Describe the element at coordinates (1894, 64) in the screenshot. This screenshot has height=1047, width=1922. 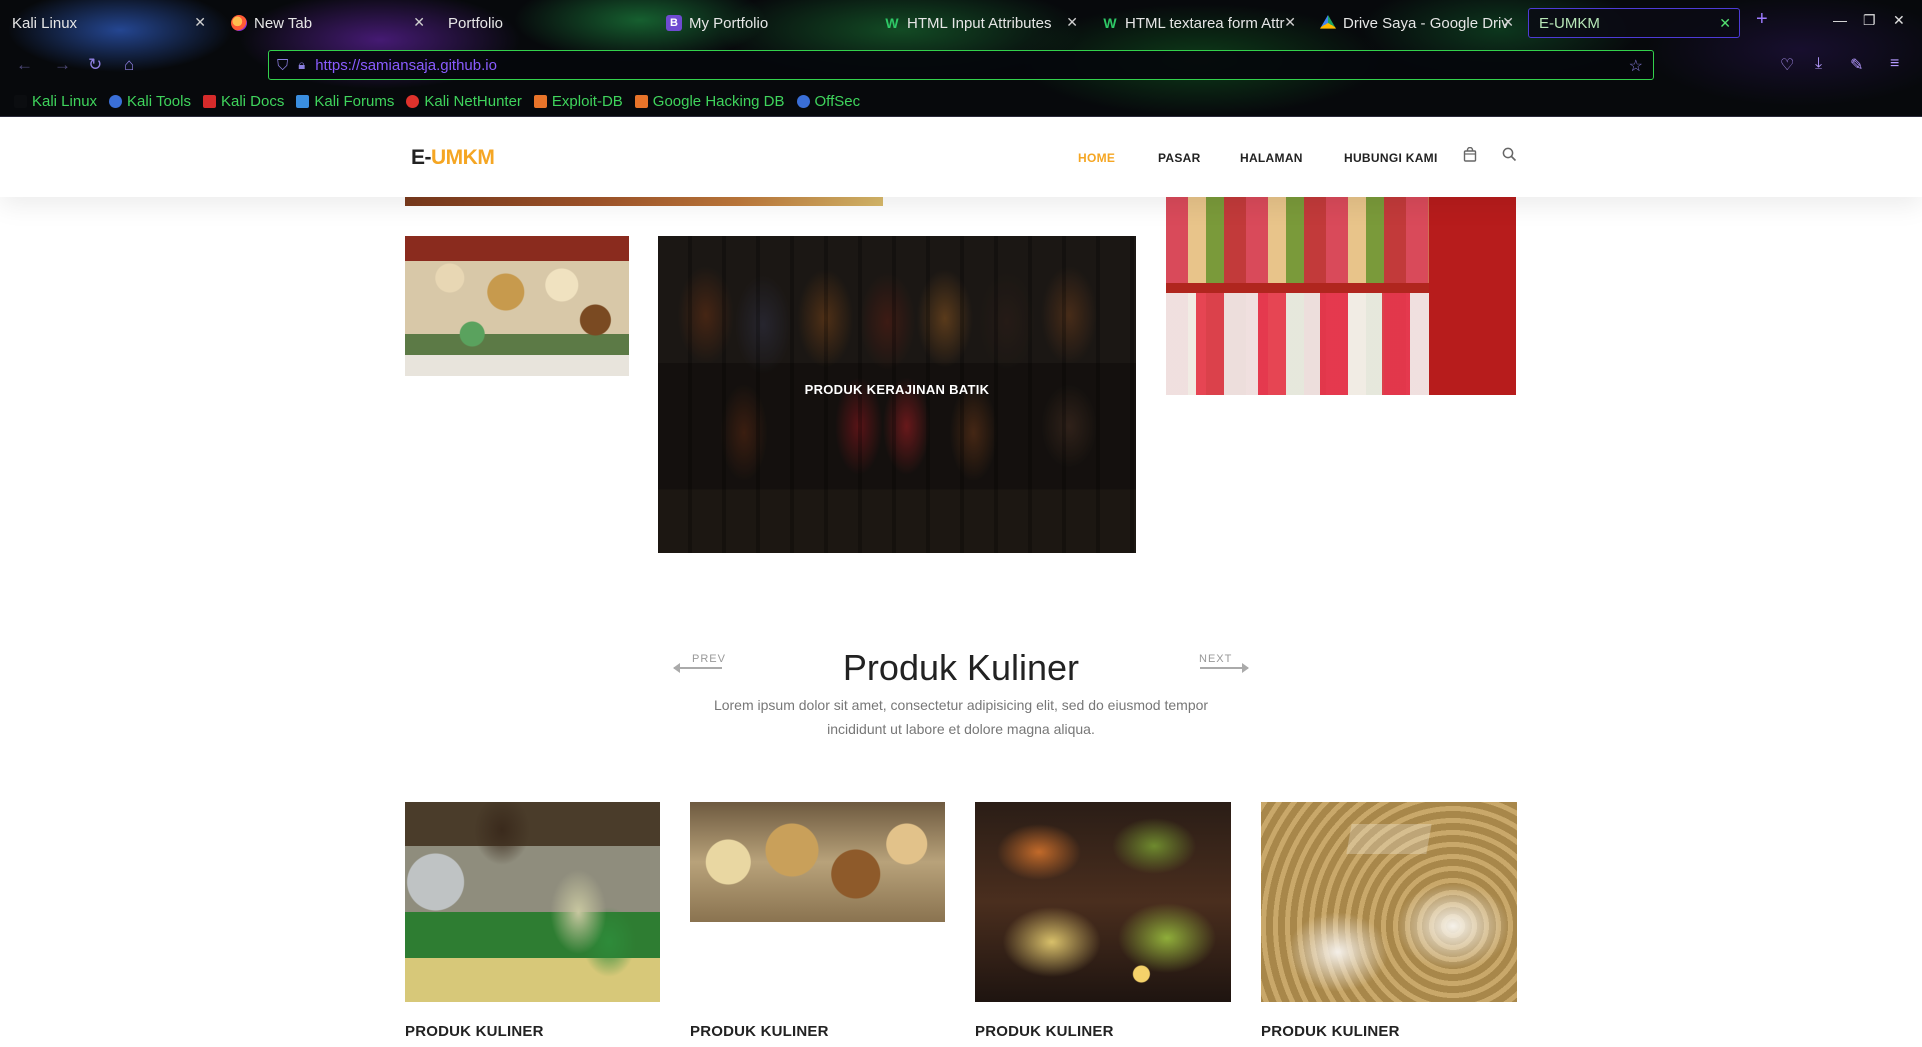
I see `menu-icon: ≡` at that location.